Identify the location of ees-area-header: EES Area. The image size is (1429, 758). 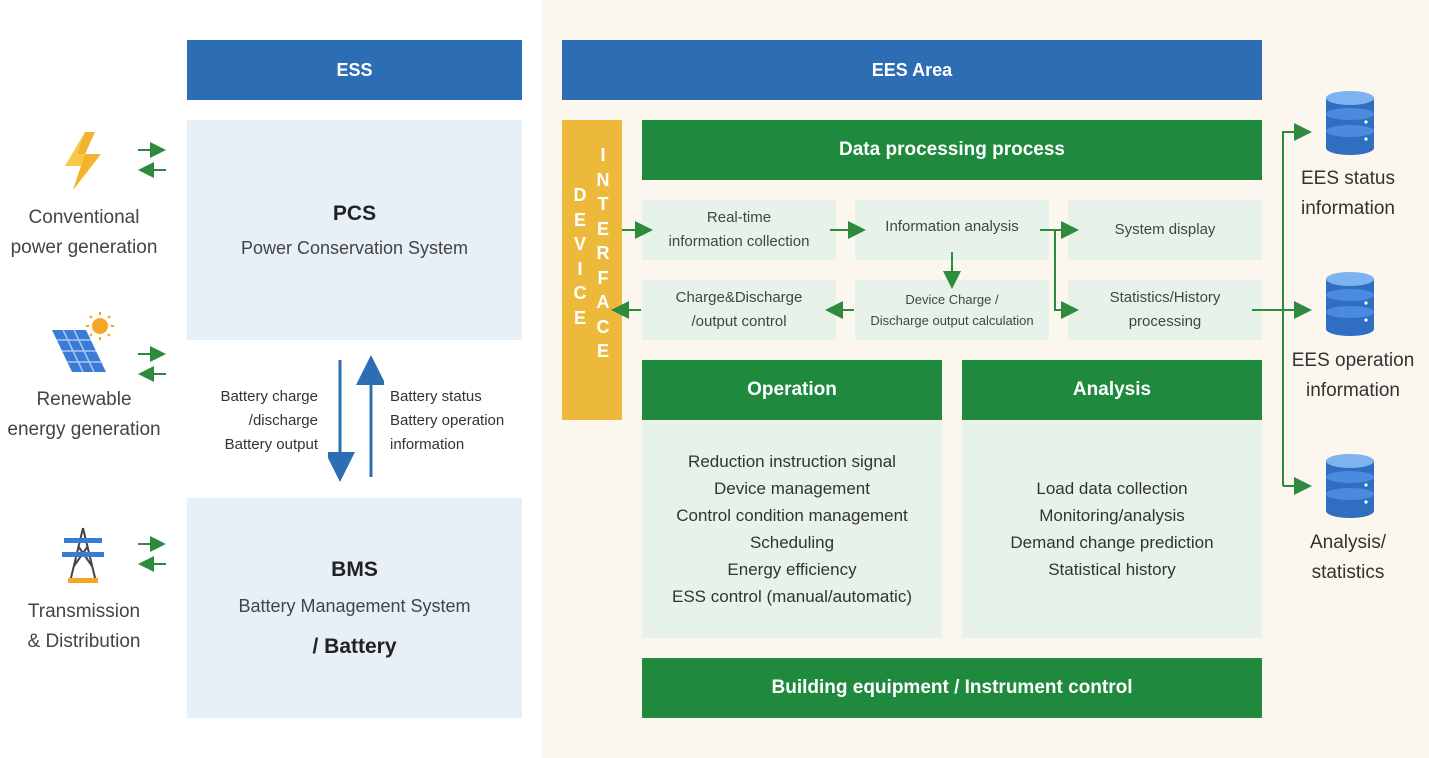
(912, 70).